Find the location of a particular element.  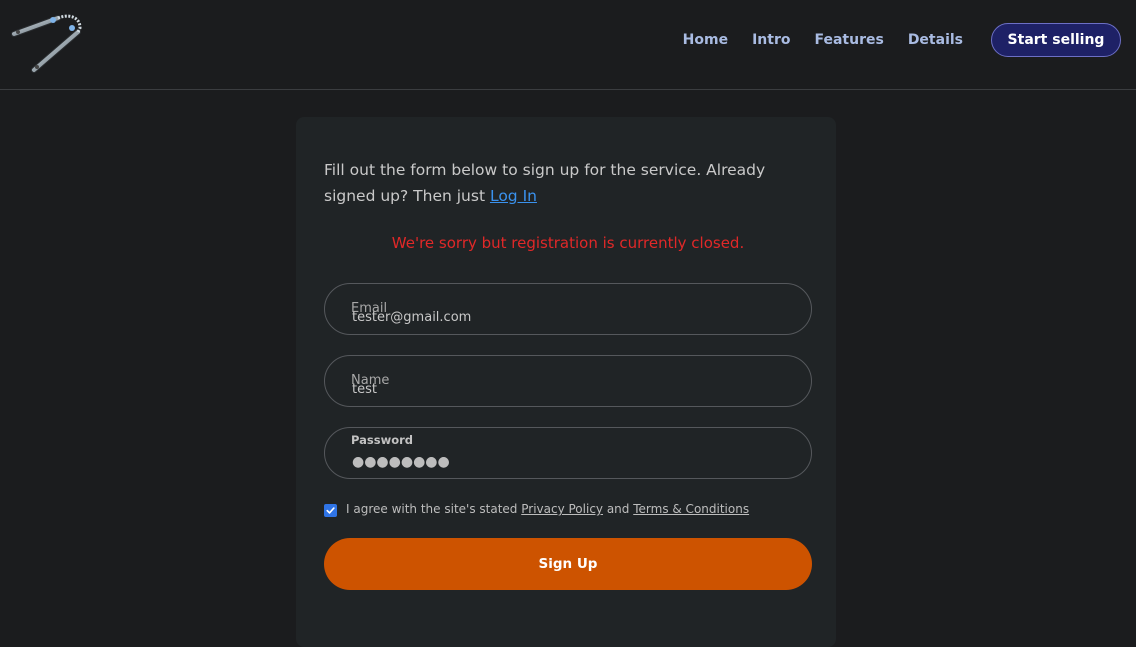

checkmark-icon is located at coordinates (330, 510).